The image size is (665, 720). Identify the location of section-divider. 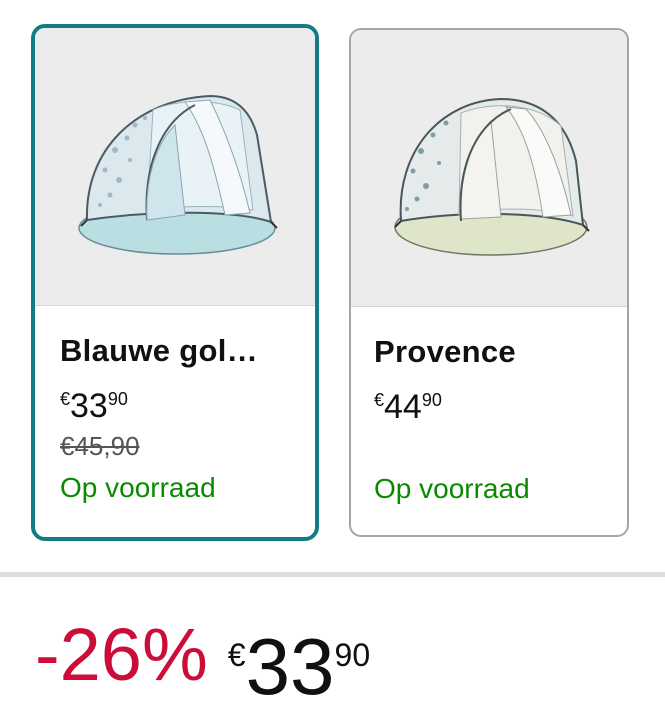
(332, 574).